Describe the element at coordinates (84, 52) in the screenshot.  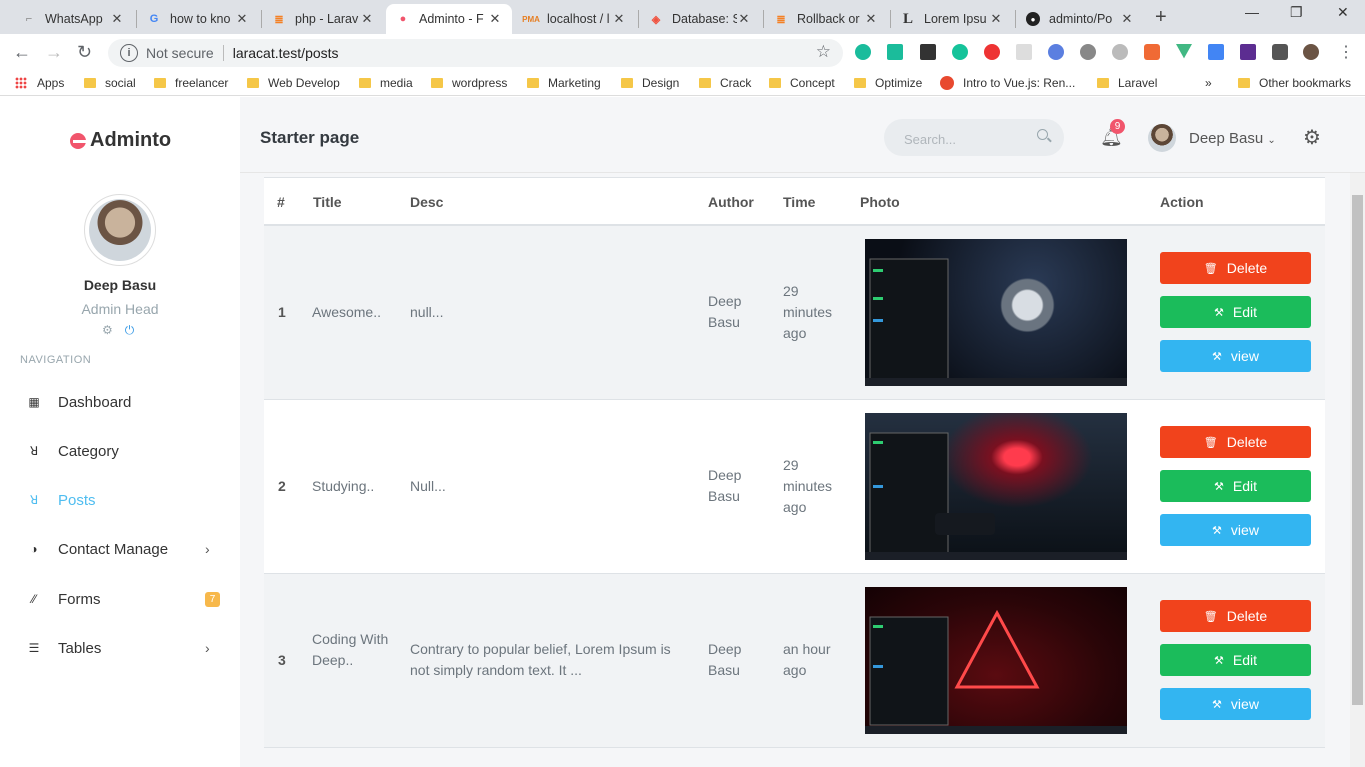
I see `reload-icon: ↻` at that location.